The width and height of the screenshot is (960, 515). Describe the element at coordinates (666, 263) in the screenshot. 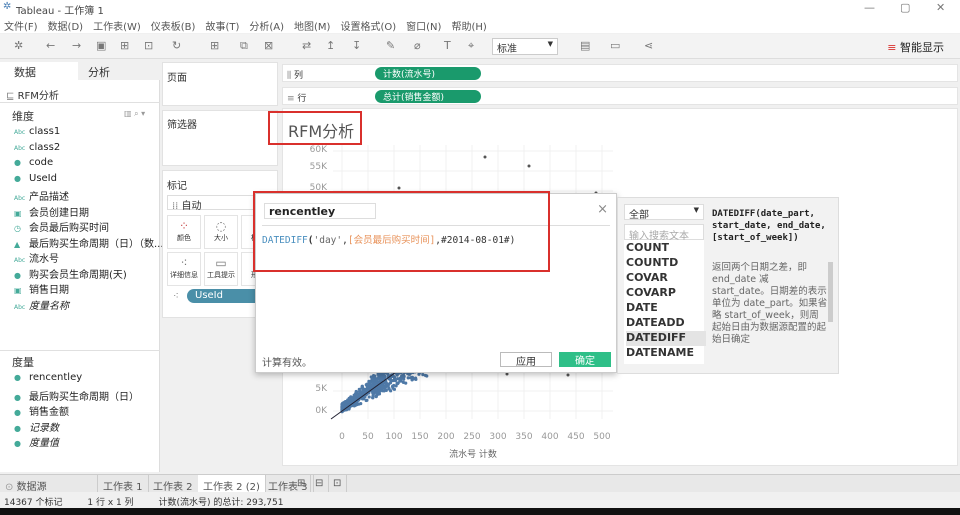

I see `function-item: COUNTD` at that location.